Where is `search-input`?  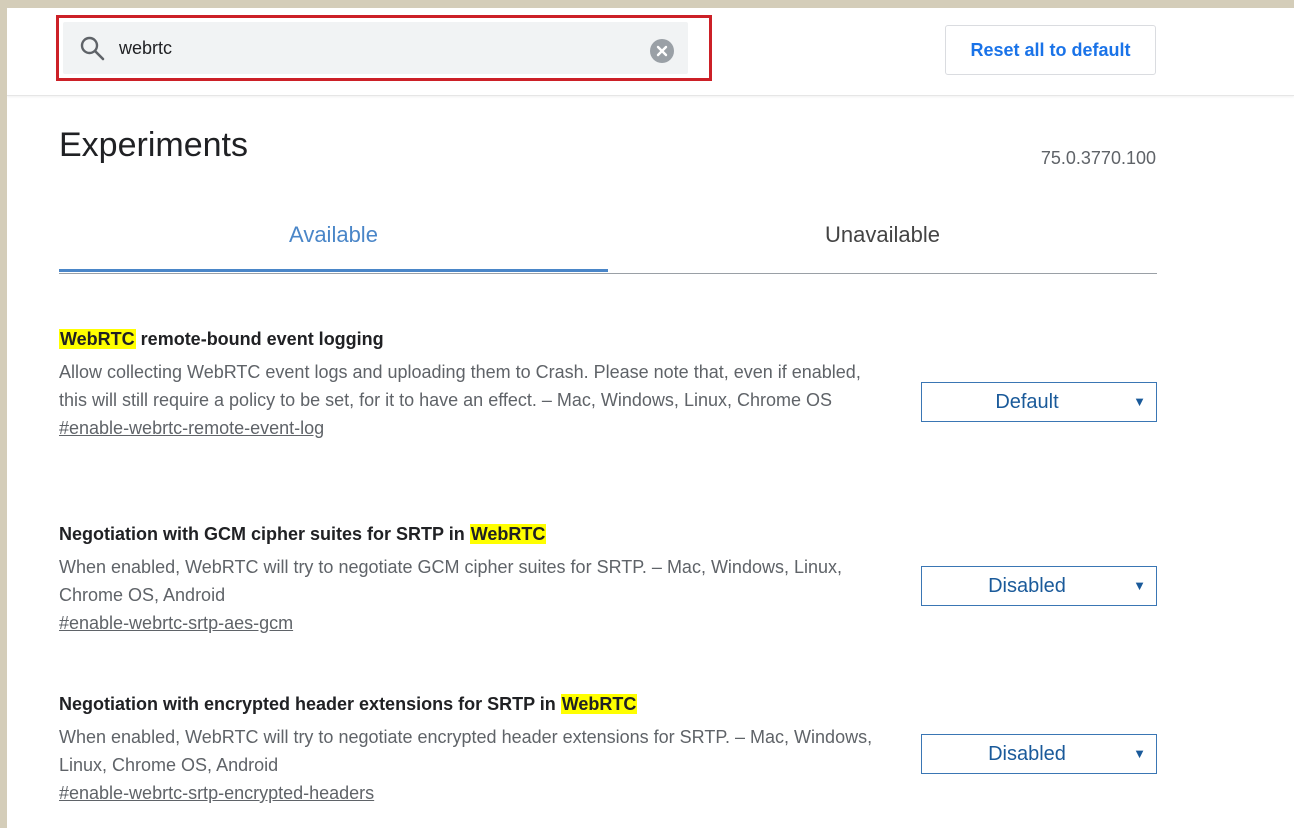 search-input is located at coordinates (369, 48).